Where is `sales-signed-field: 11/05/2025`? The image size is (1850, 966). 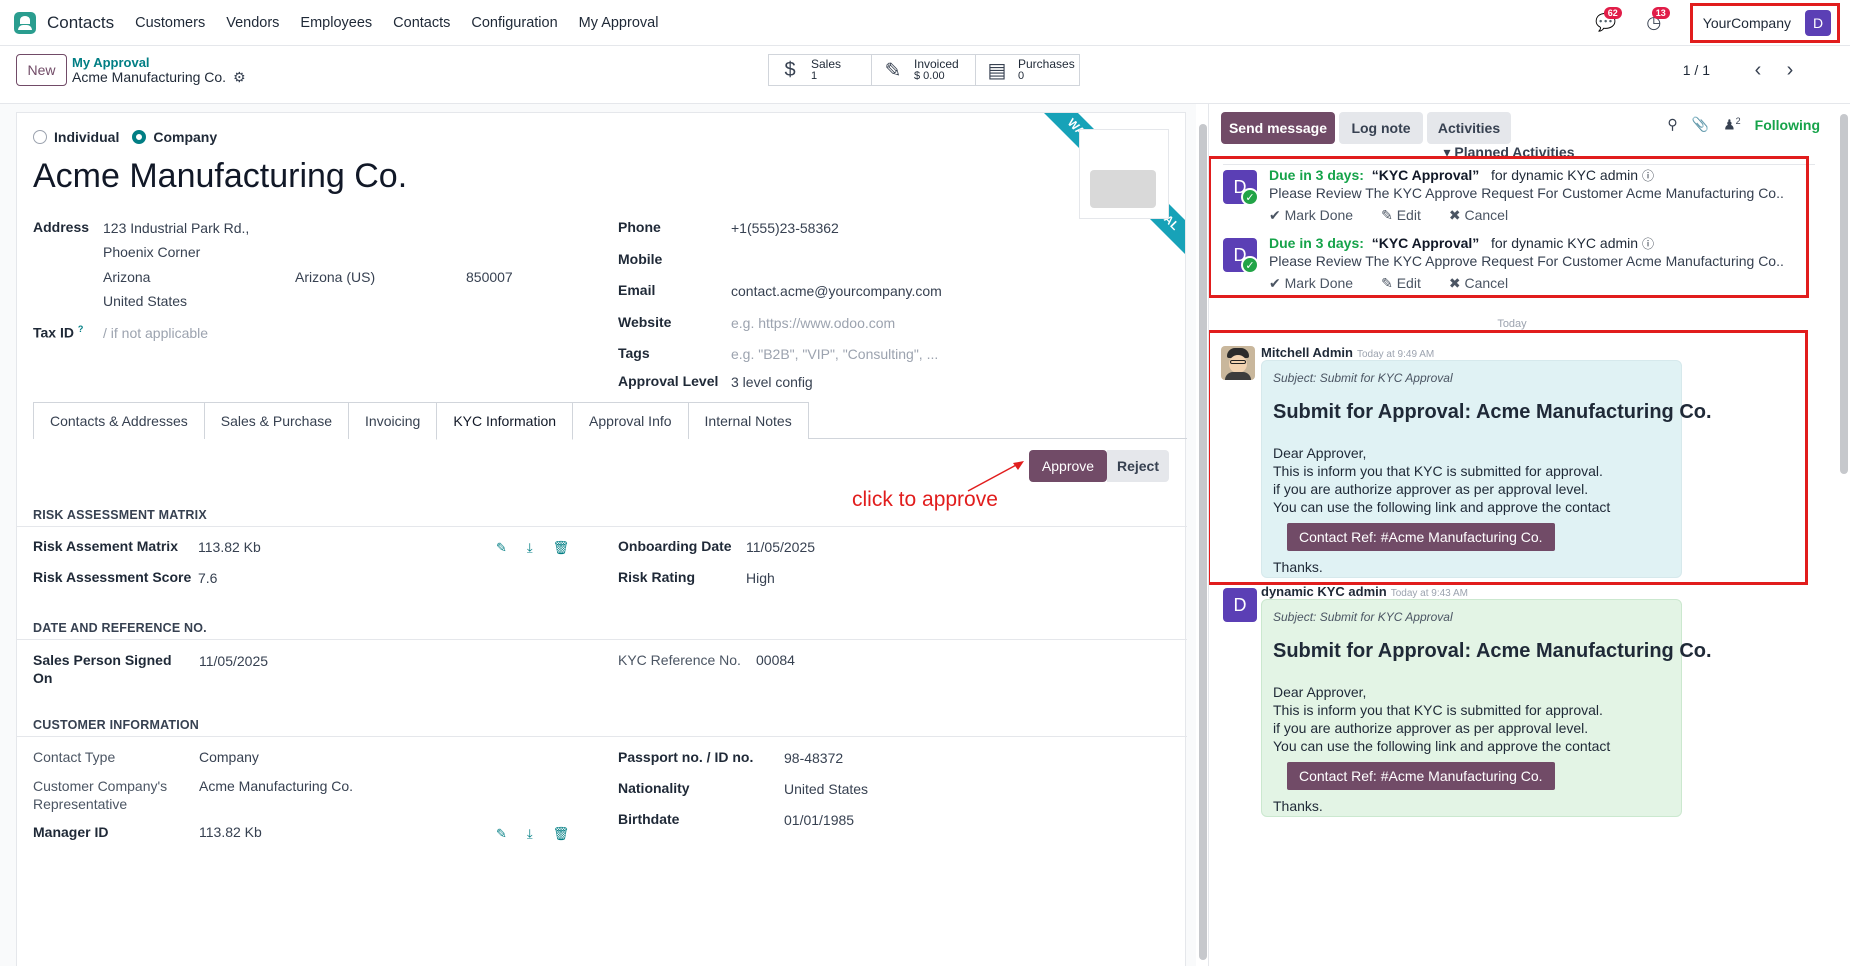 sales-signed-field: 11/05/2025 is located at coordinates (233, 661).